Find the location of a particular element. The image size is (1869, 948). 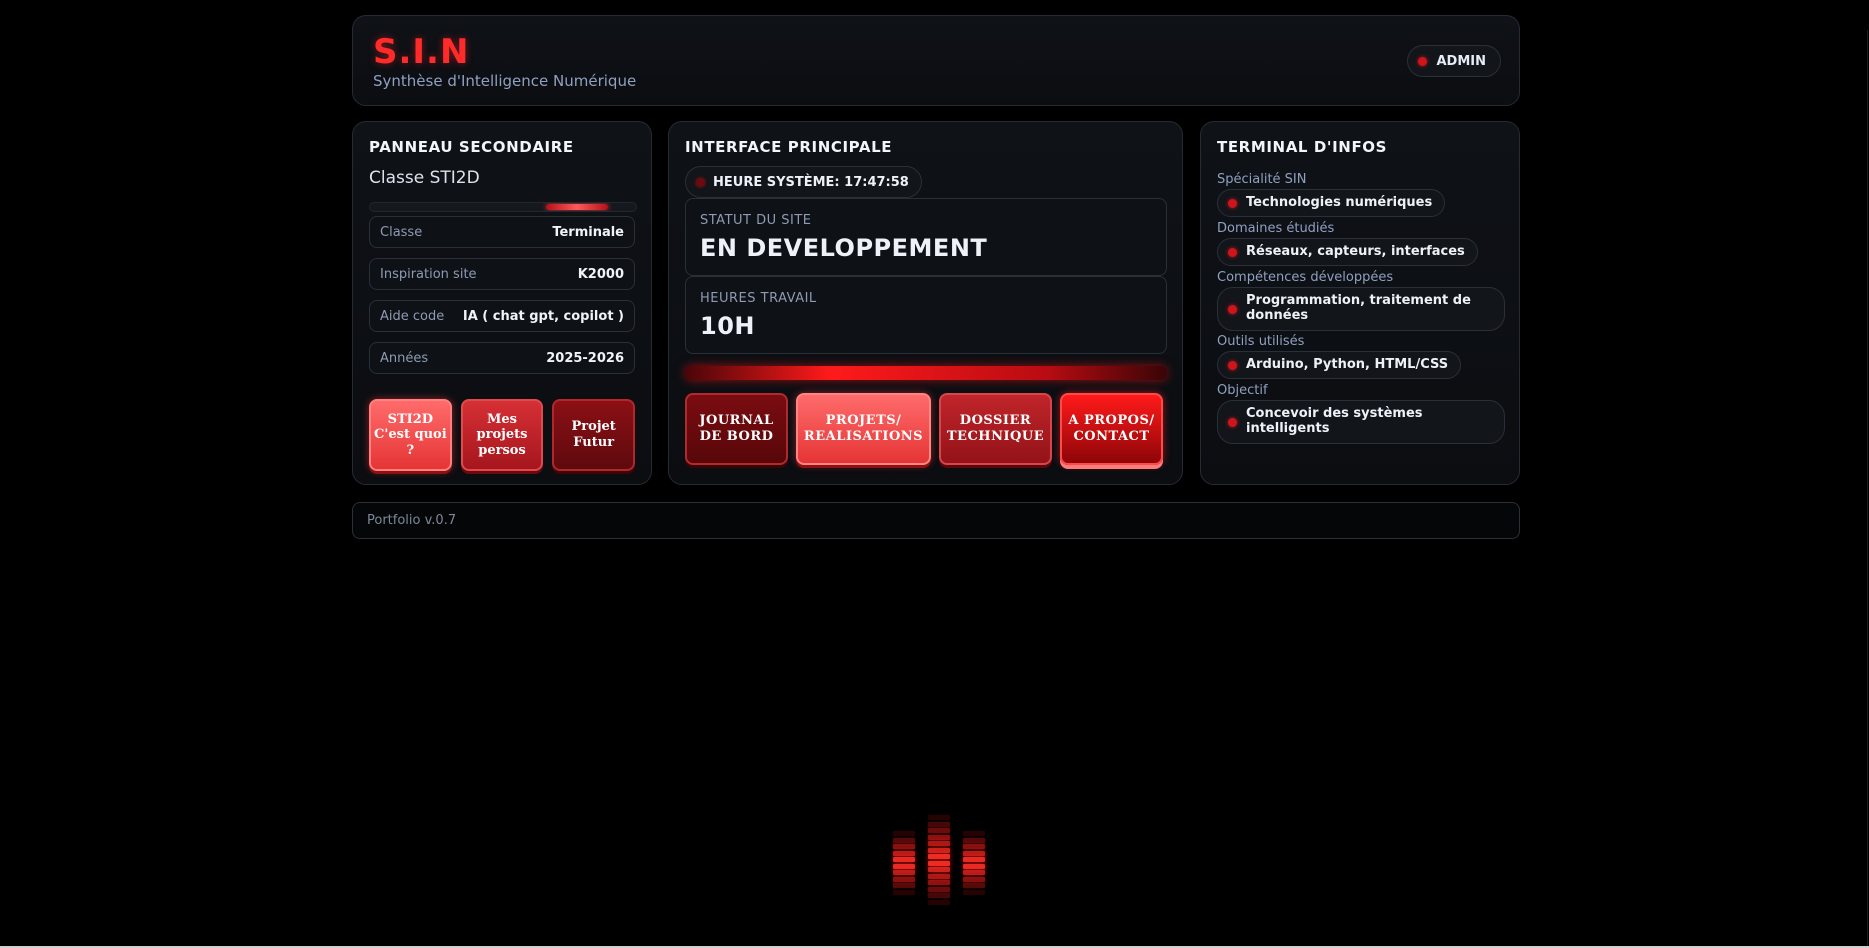

terminal-item-value: Programmation, traitement de données is located at coordinates (1361, 309).